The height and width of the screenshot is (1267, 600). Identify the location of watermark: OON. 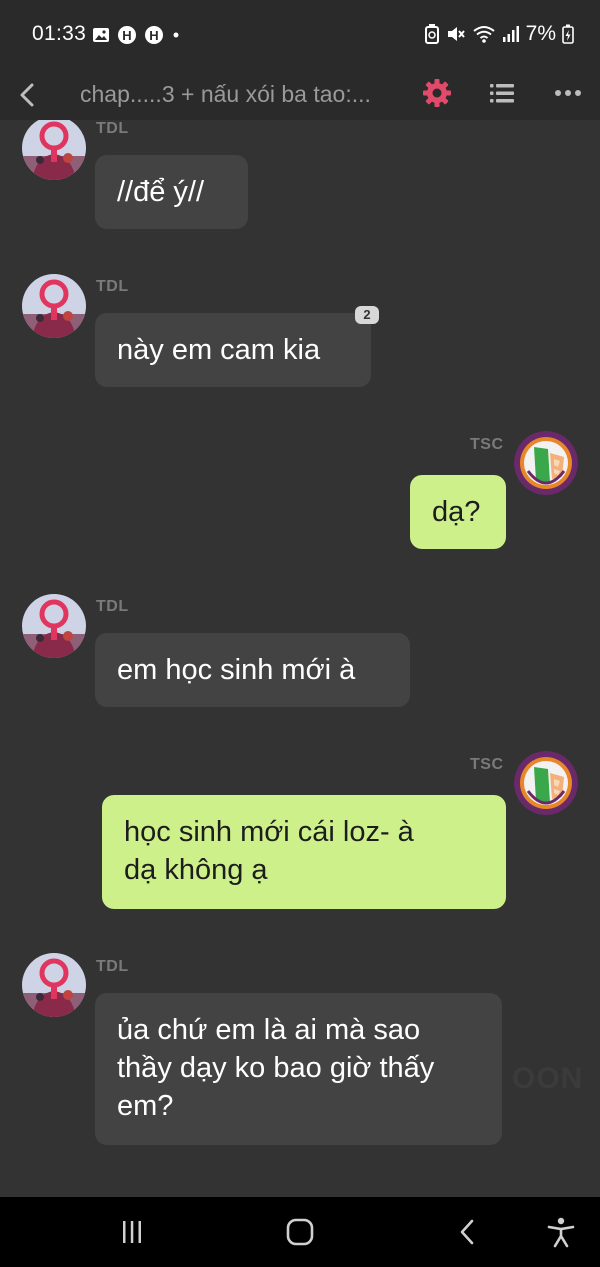
(548, 1078).